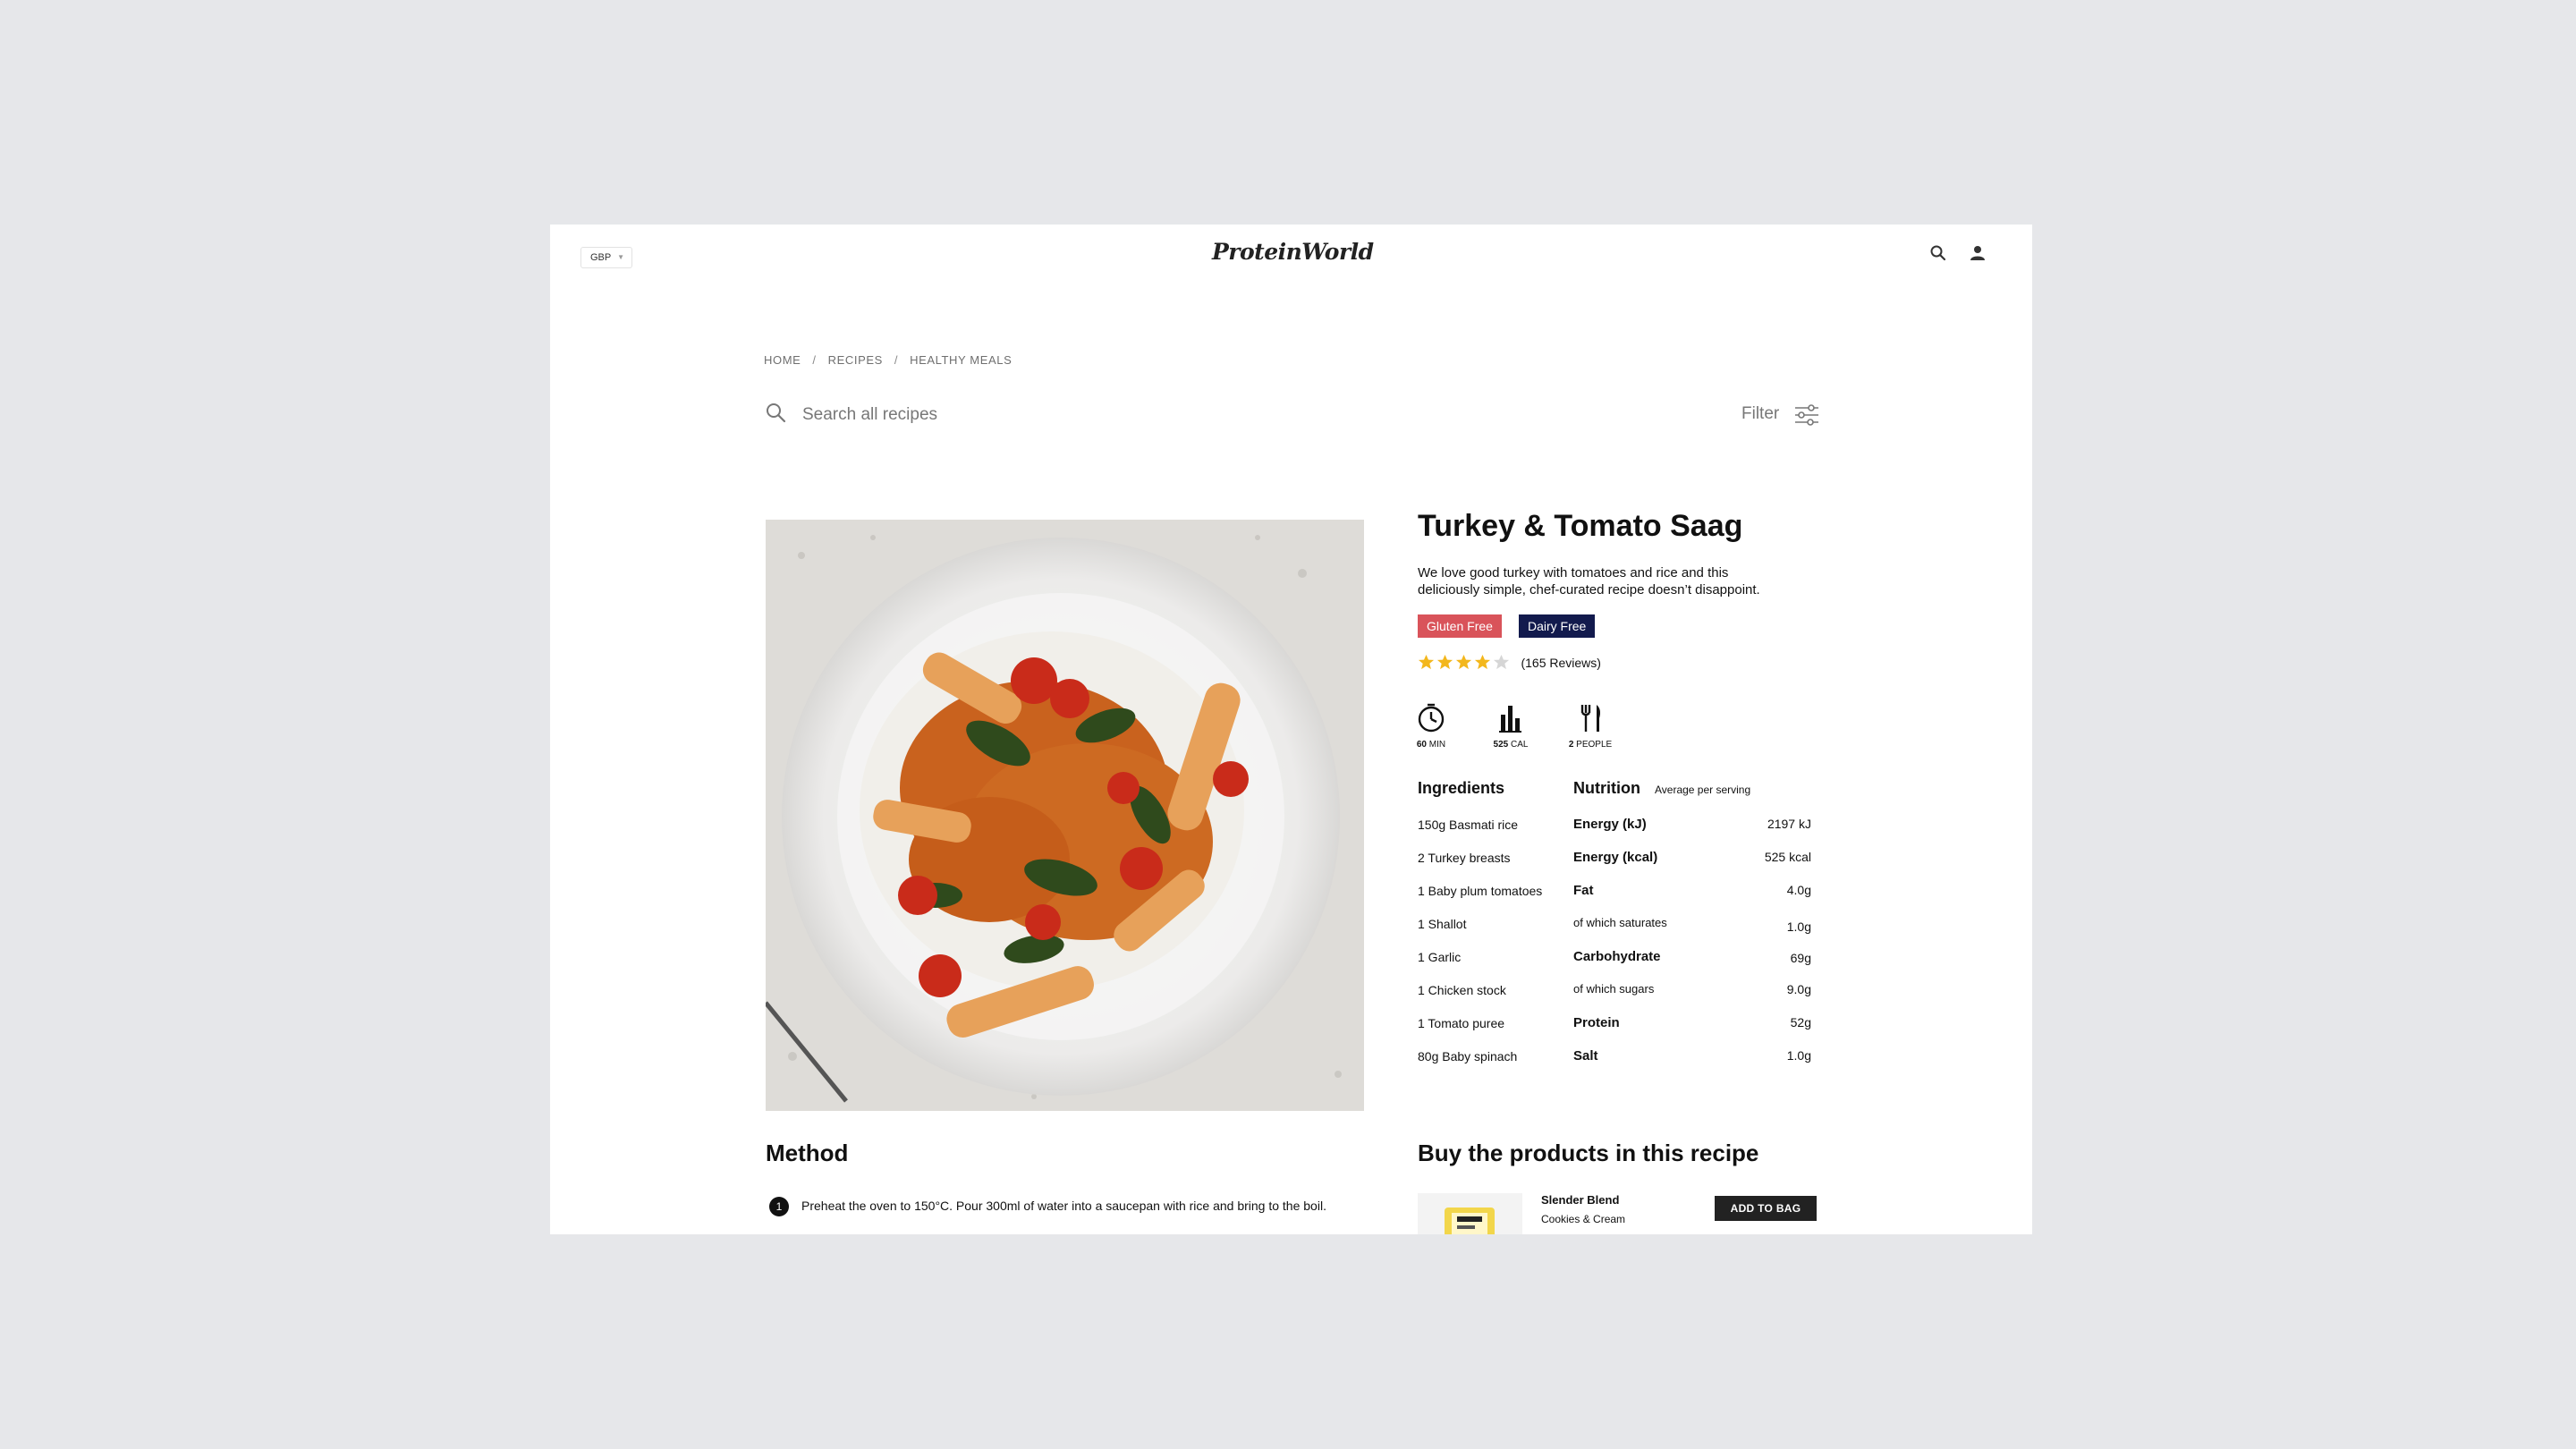 The width and height of the screenshot is (2576, 1449). What do you see at coordinates (1440, 957) in the screenshot?
I see `ingredient-item: 1 Garlic` at bounding box center [1440, 957].